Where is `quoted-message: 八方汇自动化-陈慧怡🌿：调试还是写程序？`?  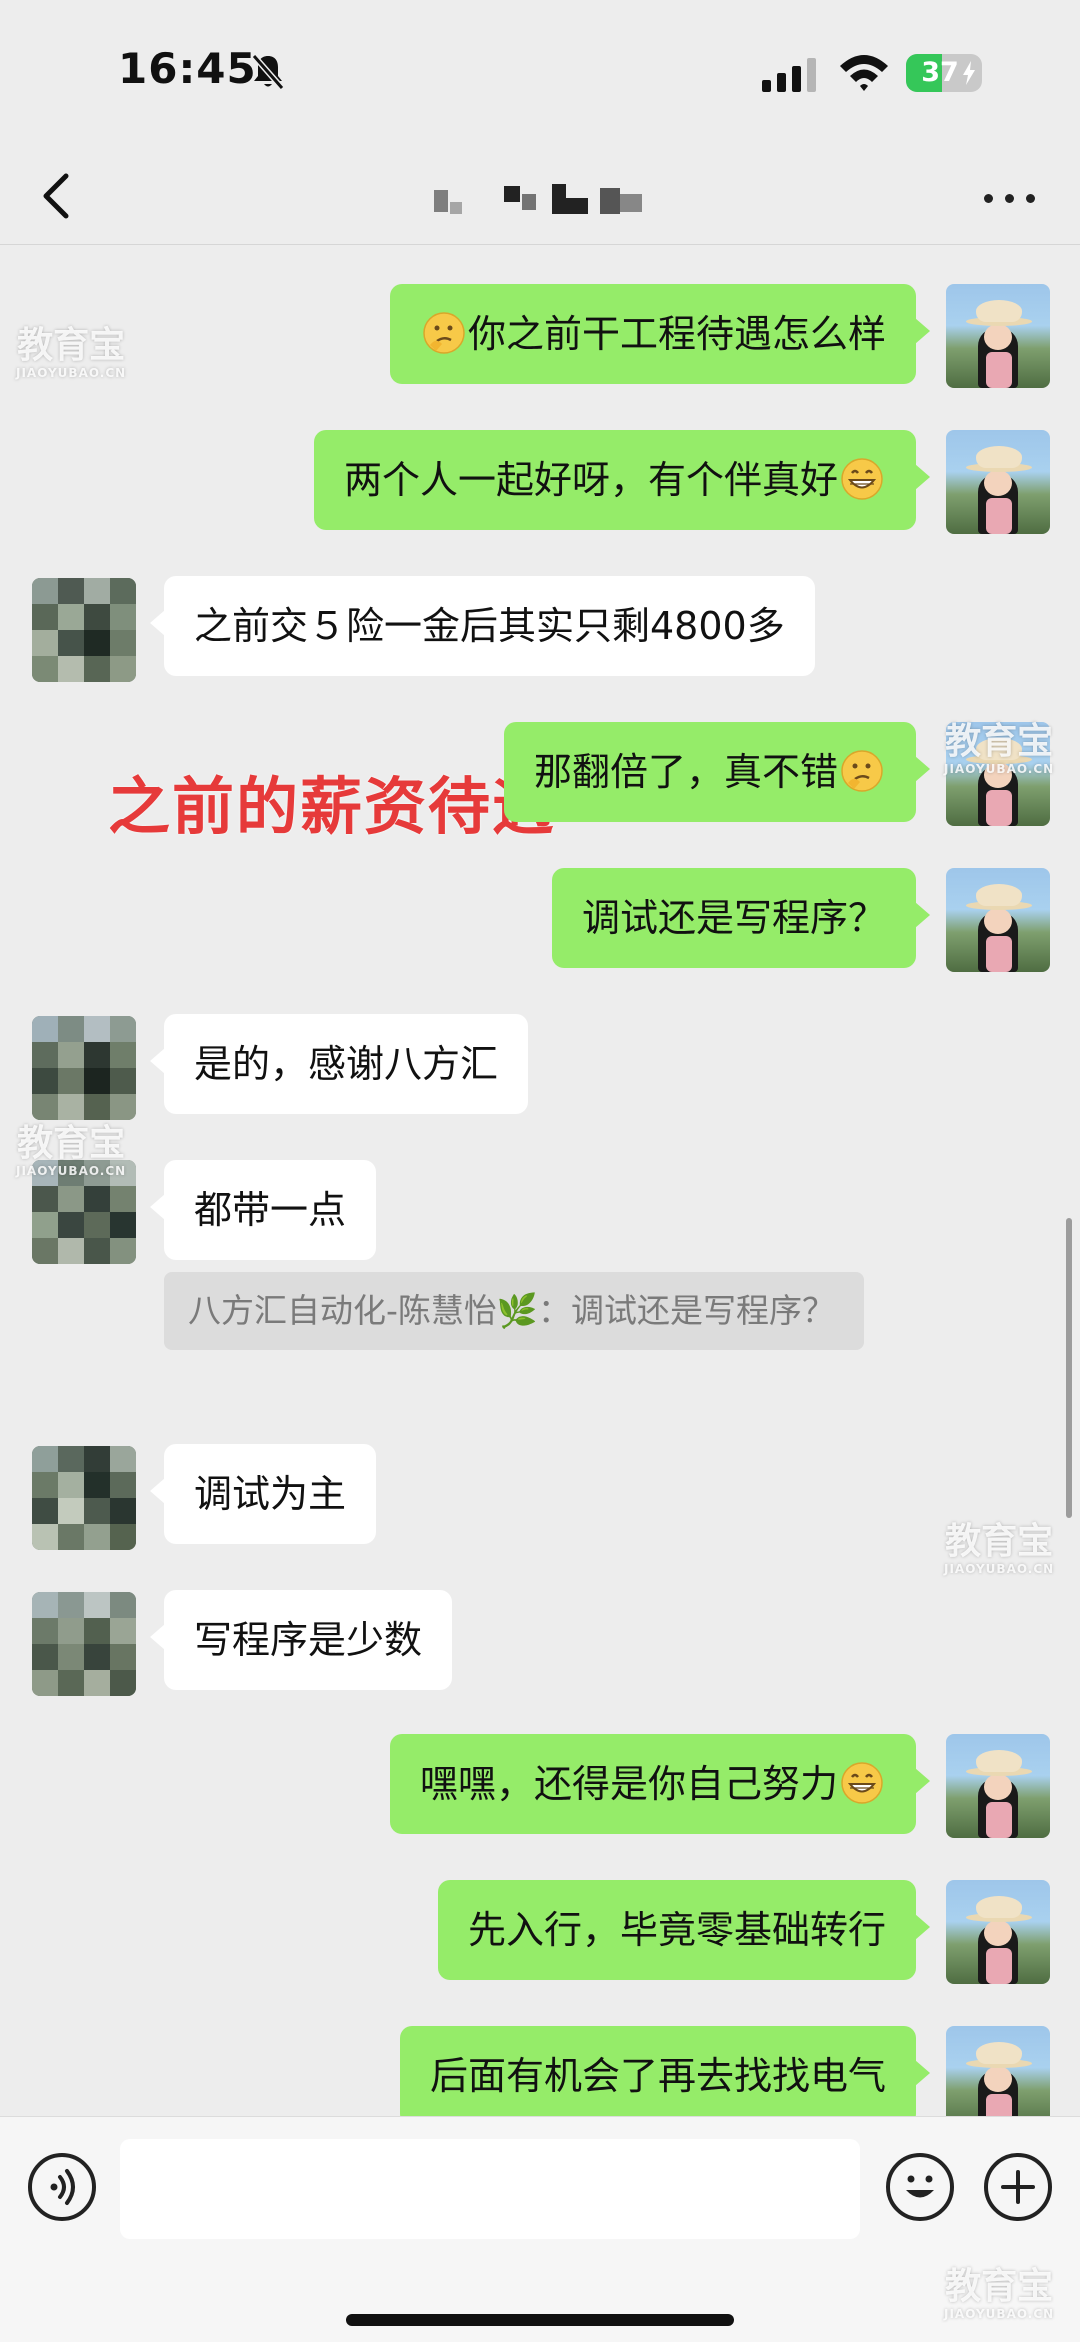
quoted-message: 八方汇自动化-陈慧怡🌿：调试还是写程序？ is located at coordinates (514, 1311).